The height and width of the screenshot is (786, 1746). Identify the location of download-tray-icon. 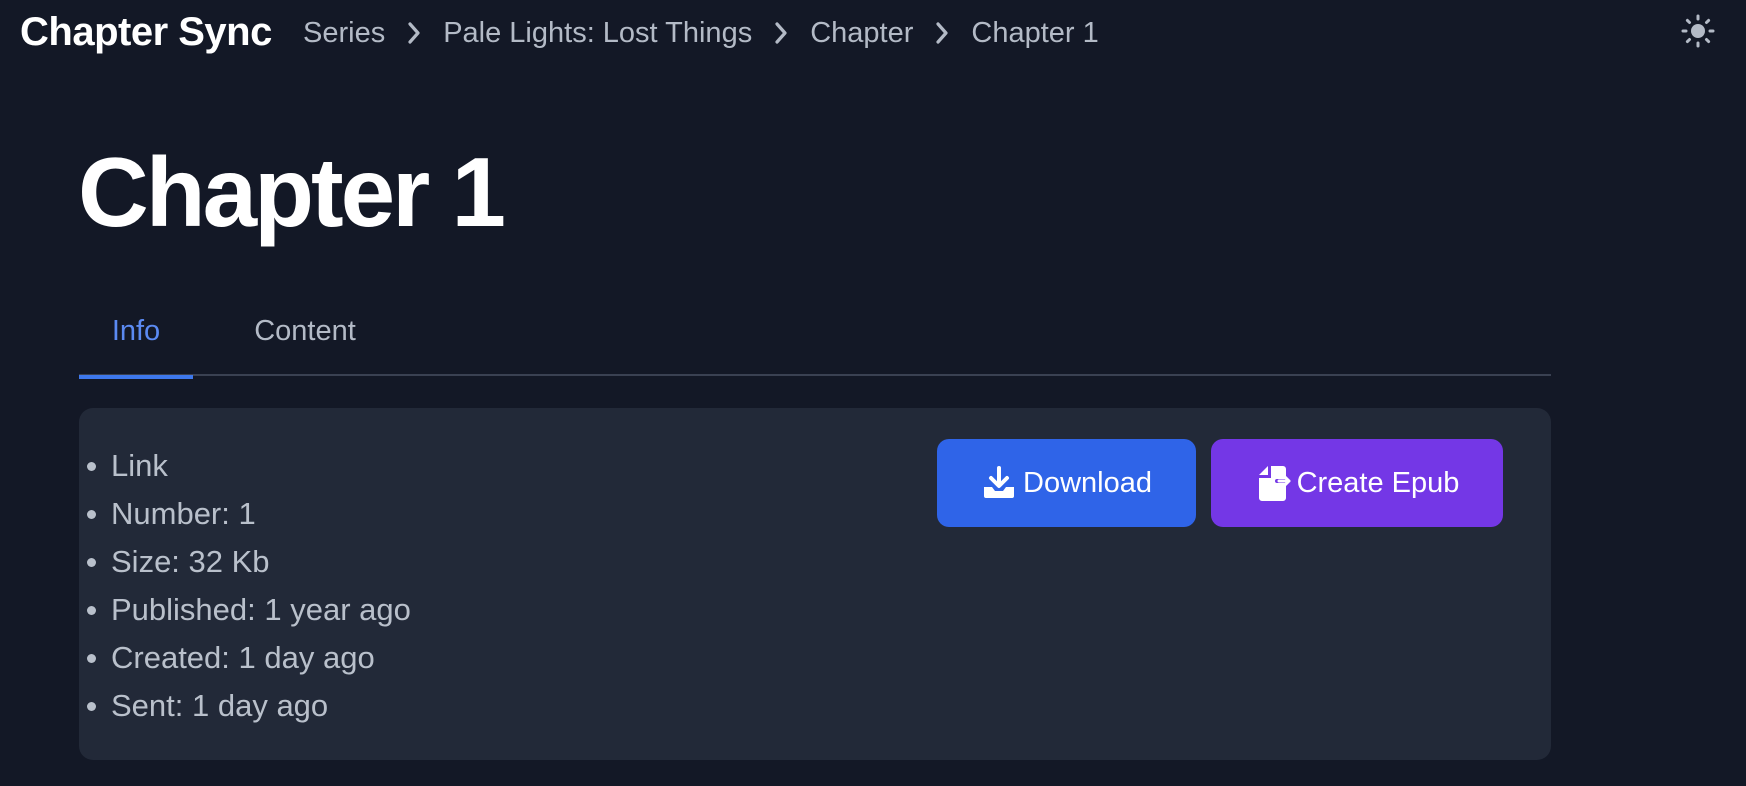
(999, 483).